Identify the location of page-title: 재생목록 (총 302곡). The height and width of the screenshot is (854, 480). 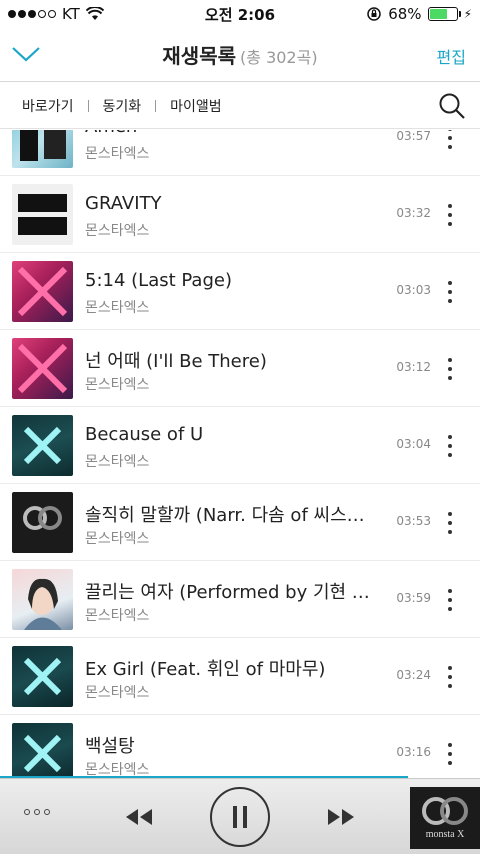
(239, 54).